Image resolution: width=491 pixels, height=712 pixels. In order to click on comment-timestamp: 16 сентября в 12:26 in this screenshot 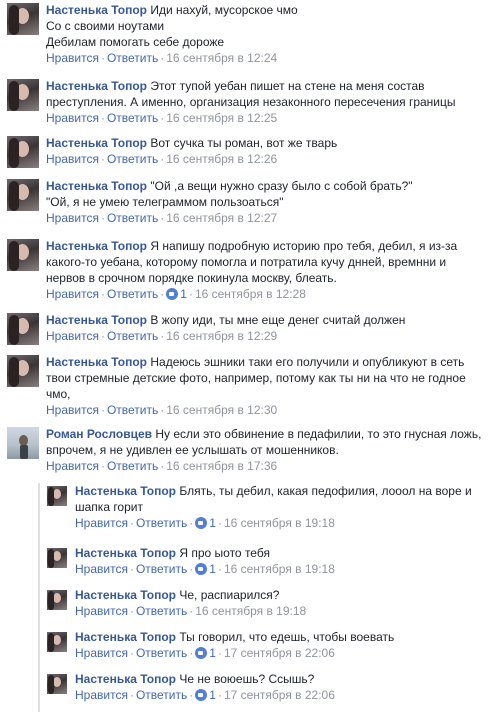, I will do `click(221, 159)`.